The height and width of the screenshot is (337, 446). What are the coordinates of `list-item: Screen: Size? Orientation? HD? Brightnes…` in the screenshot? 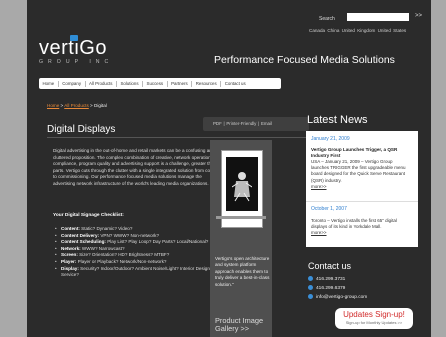 It's located at (140, 255).